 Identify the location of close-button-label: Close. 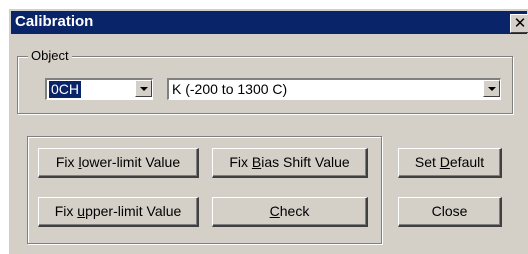
(449, 211).